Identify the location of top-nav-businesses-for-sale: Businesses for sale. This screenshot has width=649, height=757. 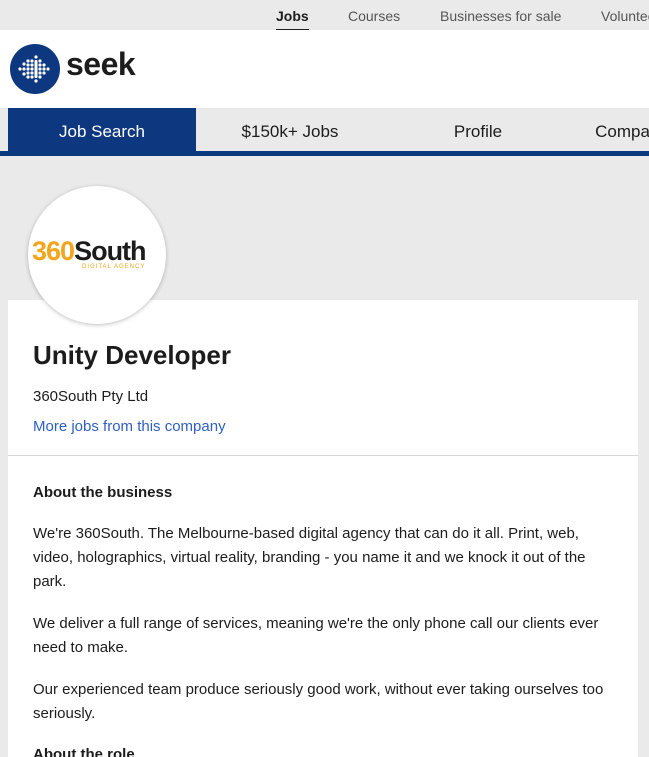
(500, 16).